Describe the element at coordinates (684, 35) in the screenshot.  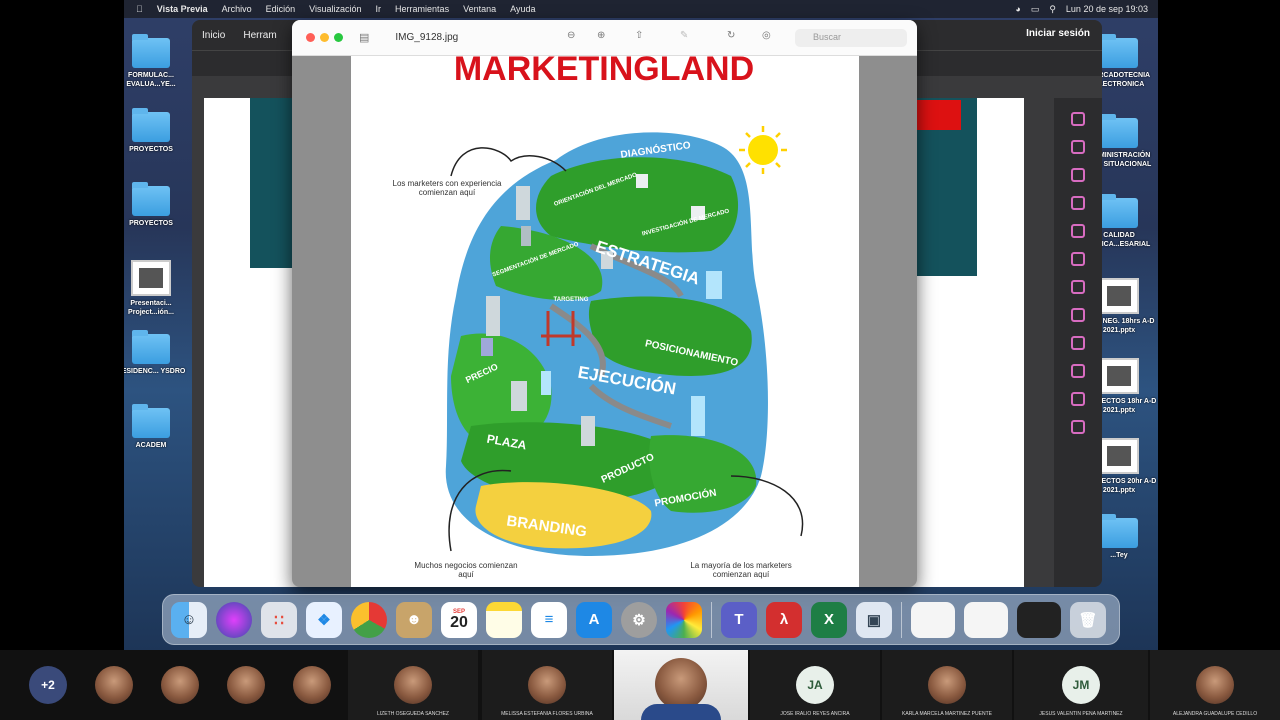
I see `markup-pen-icon: ✎` at that location.